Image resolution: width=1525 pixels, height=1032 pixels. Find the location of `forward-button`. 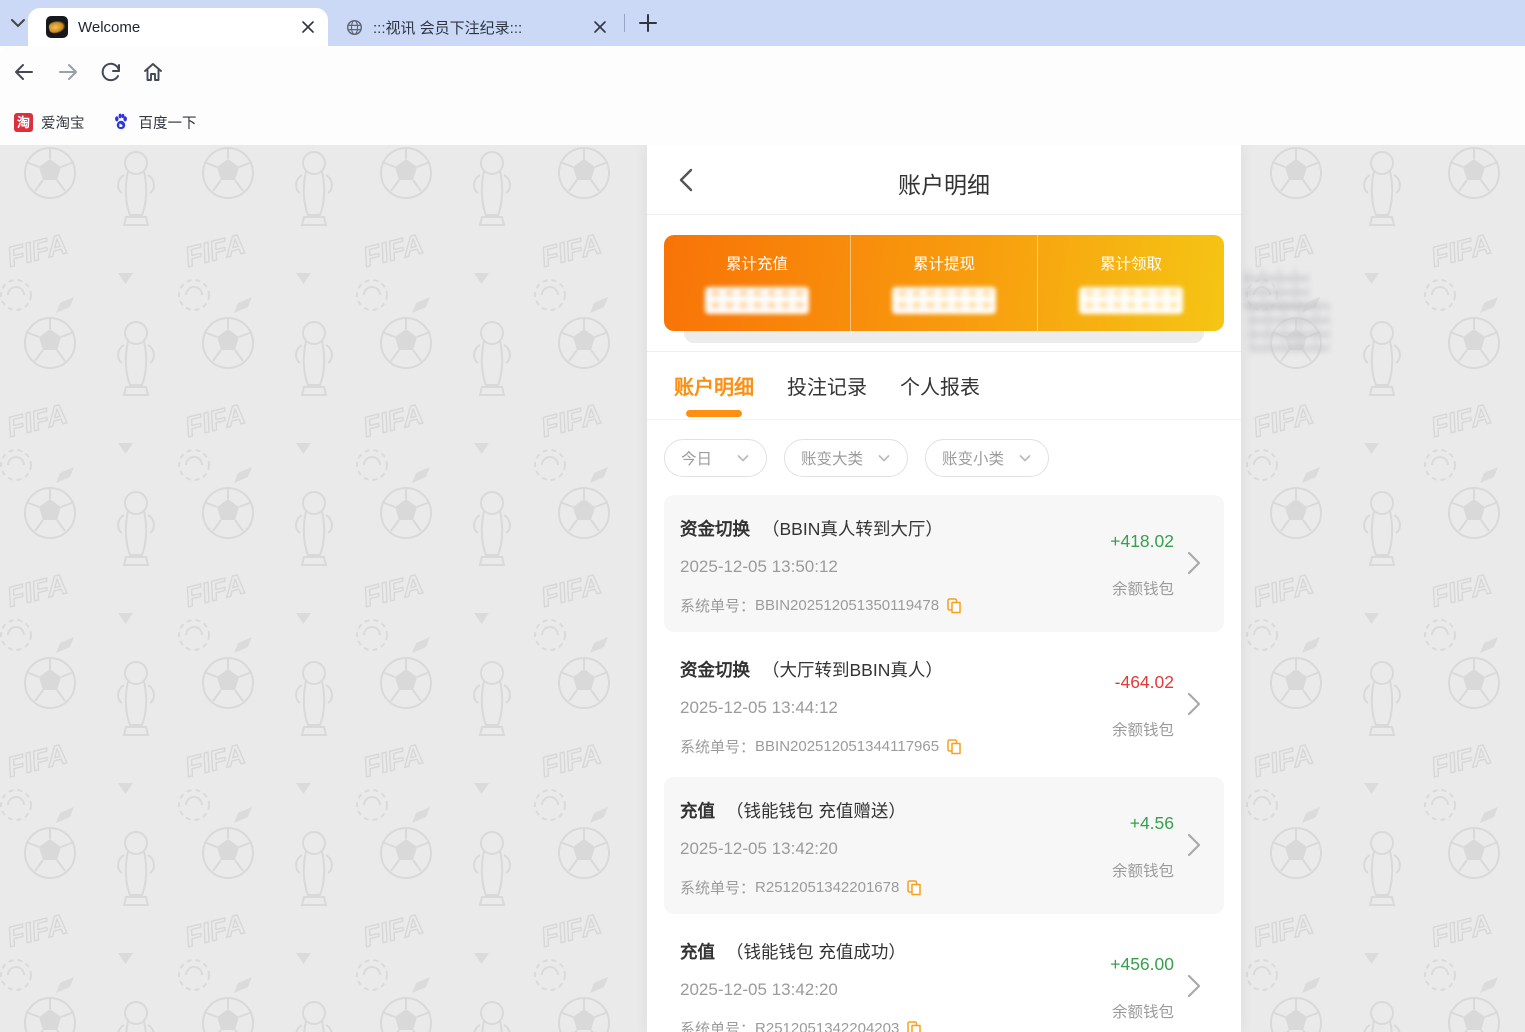

forward-button is located at coordinates (68, 72).